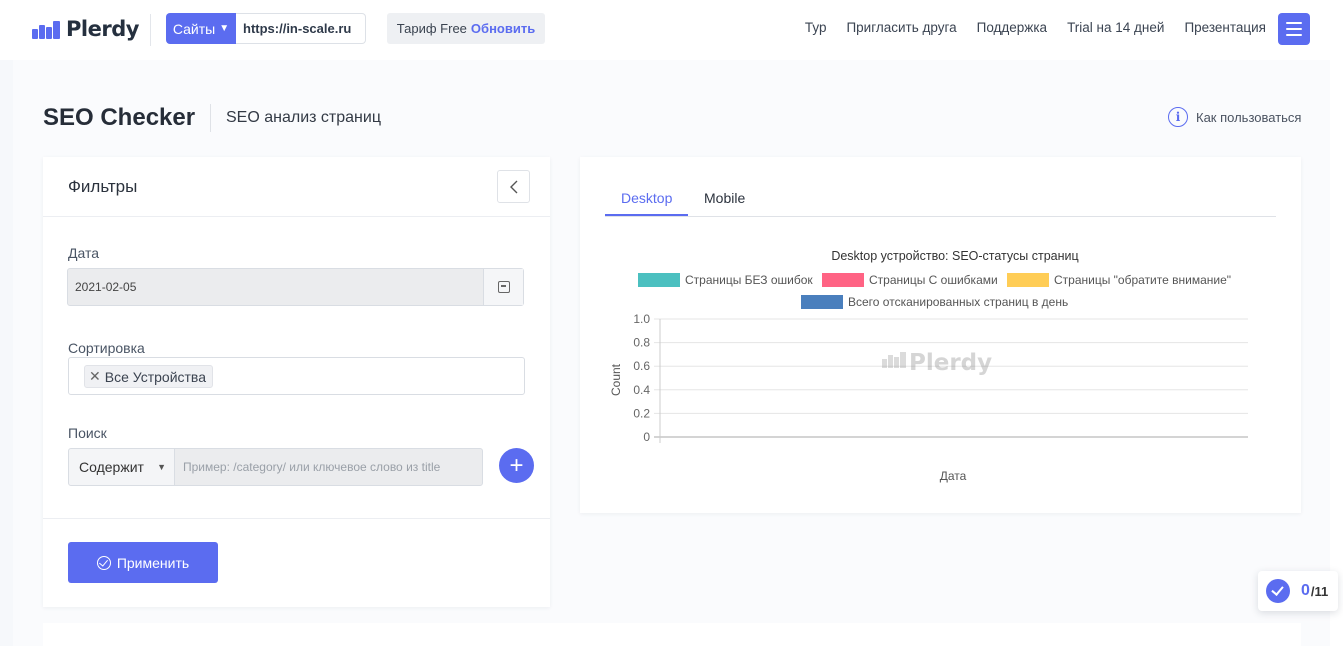 Image resolution: width=1343 pixels, height=646 pixels. I want to click on nav-invite-link: Пригласить друга, so click(901, 27).